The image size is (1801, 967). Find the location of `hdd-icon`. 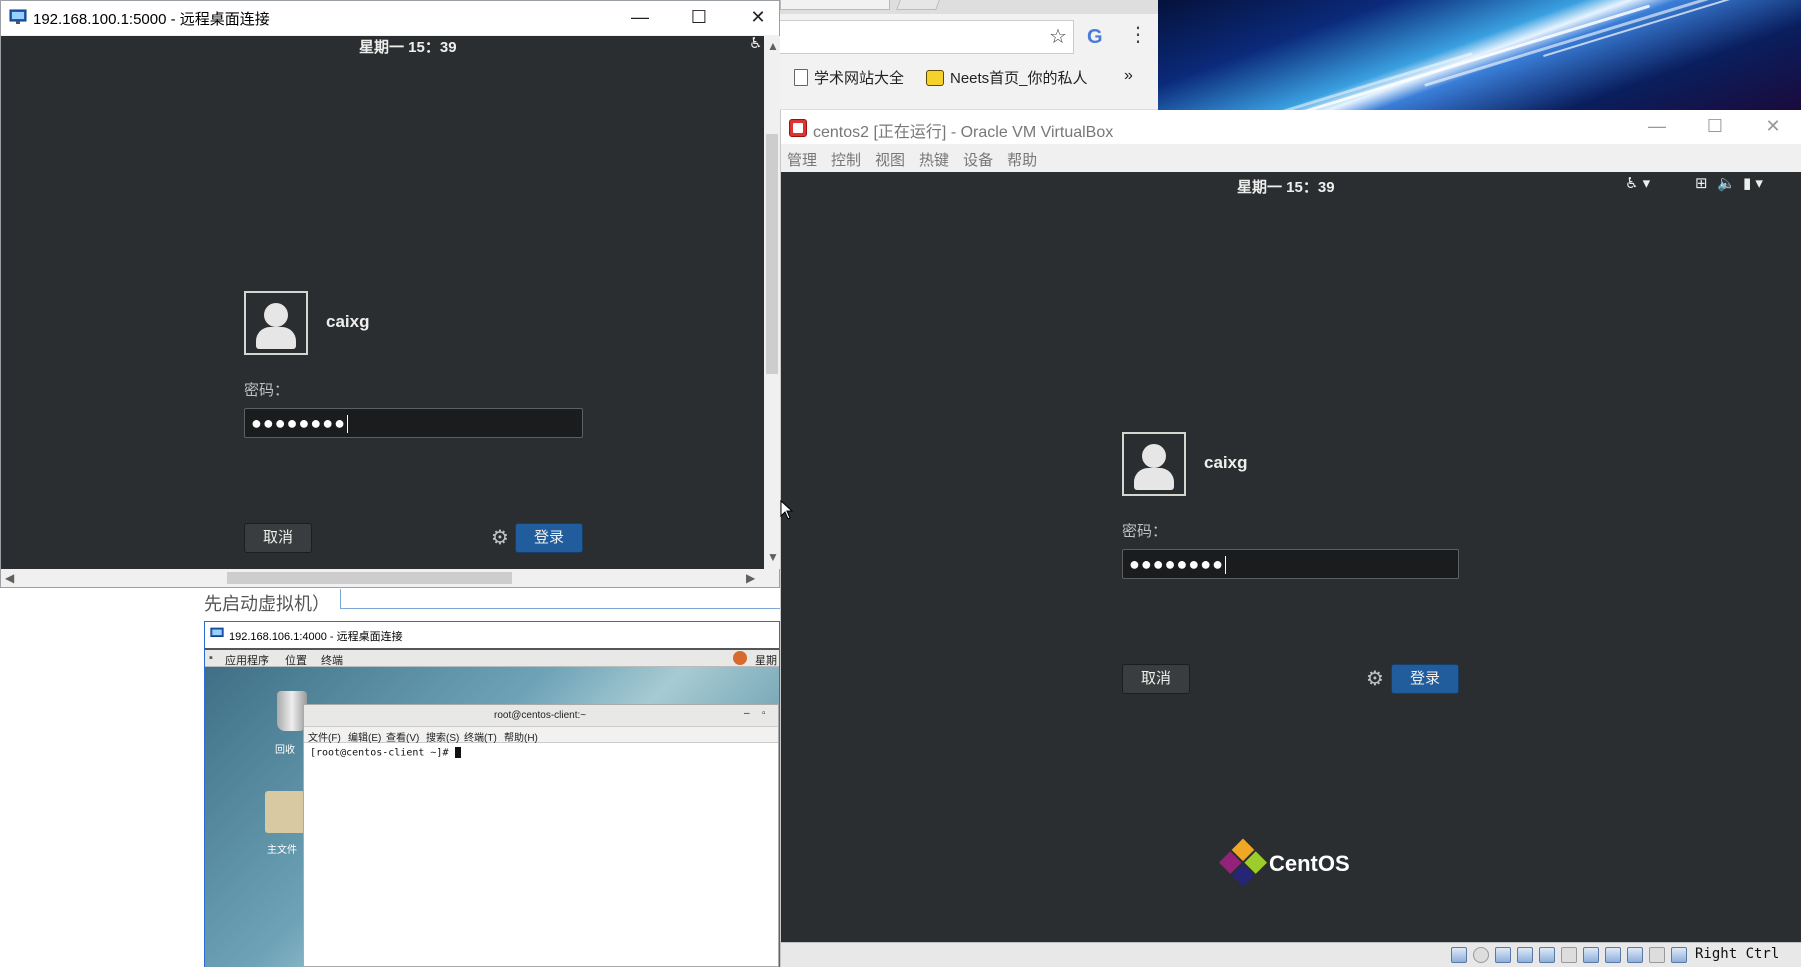

hdd-icon is located at coordinates (1459, 955).